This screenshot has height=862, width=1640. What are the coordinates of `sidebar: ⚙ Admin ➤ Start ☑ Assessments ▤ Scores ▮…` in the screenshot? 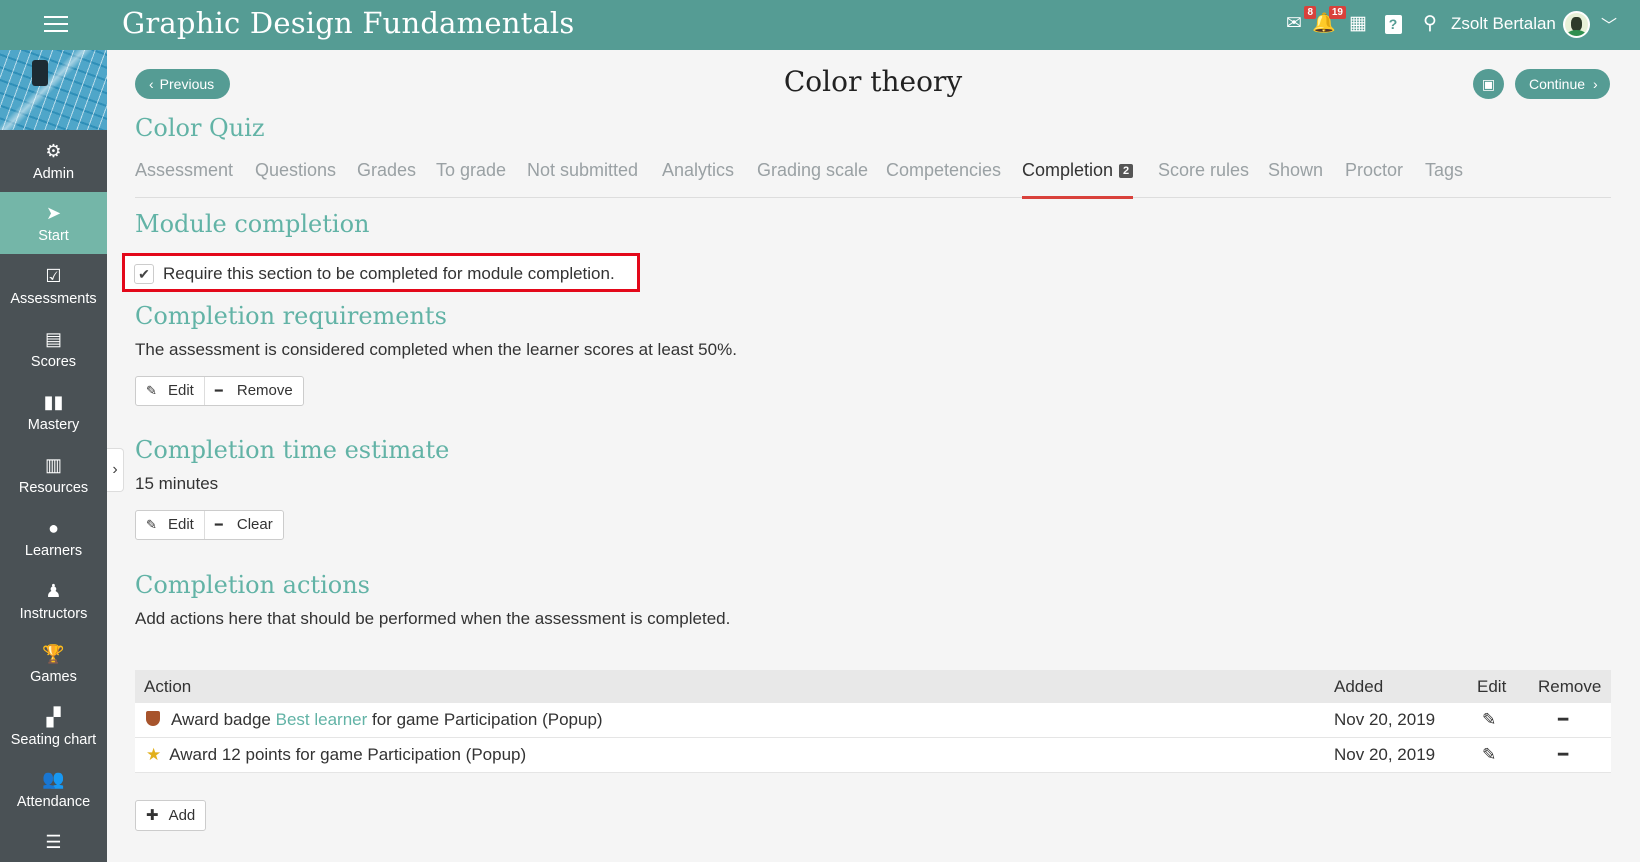 It's located at (53, 456).